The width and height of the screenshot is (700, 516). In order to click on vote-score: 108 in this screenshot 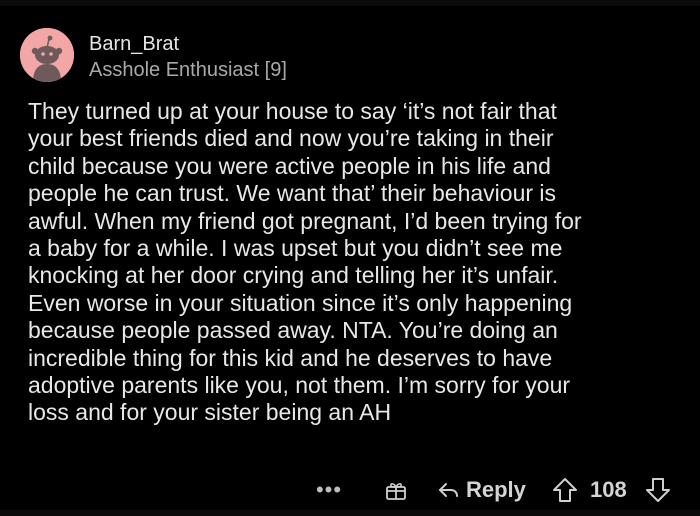, I will do `click(608, 489)`.